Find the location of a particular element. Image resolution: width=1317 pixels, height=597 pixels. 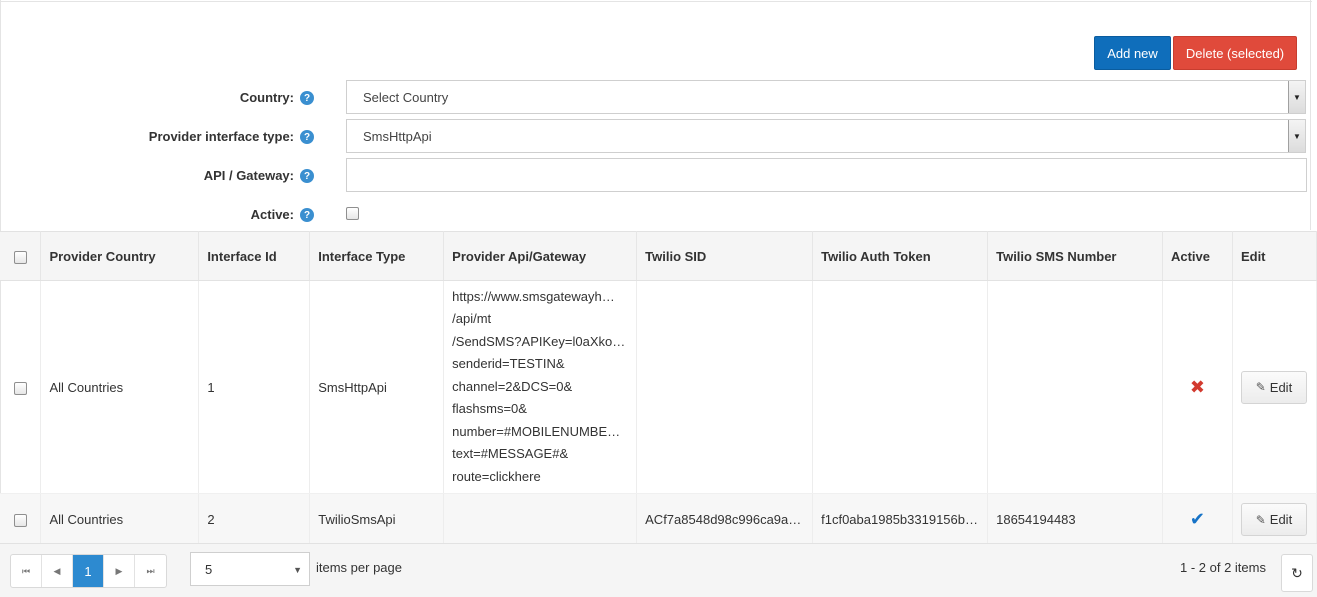

provider-type-help-icon: ? is located at coordinates (307, 137).